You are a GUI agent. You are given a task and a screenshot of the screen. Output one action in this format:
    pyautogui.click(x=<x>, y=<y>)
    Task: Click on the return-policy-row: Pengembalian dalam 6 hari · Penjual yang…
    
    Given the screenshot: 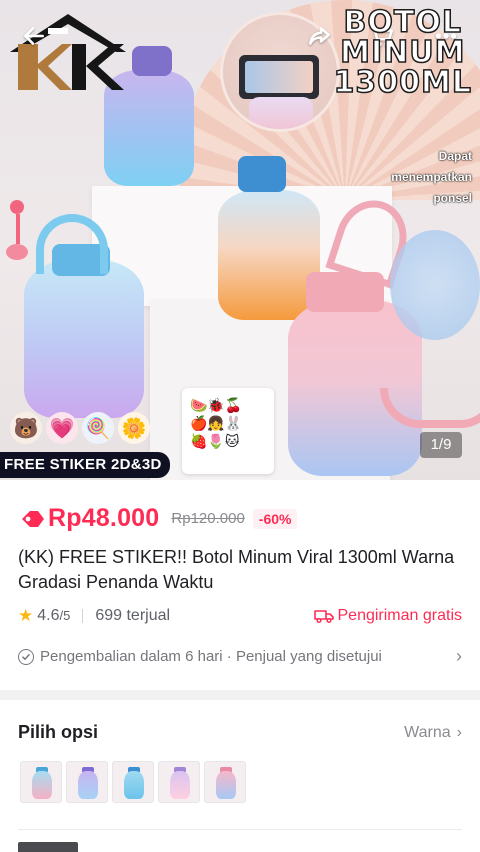 What is the action you would take?
    pyautogui.click(x=240, y=656)
    